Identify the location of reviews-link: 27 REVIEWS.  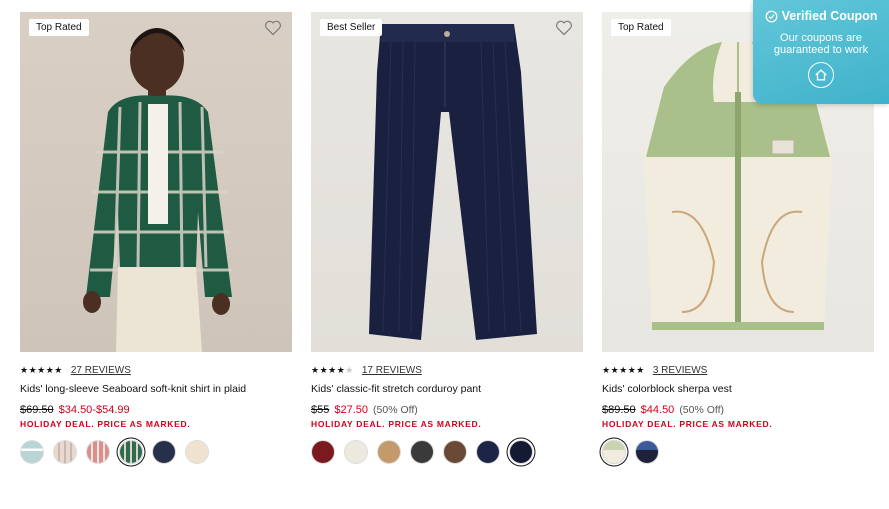
(101, 370).